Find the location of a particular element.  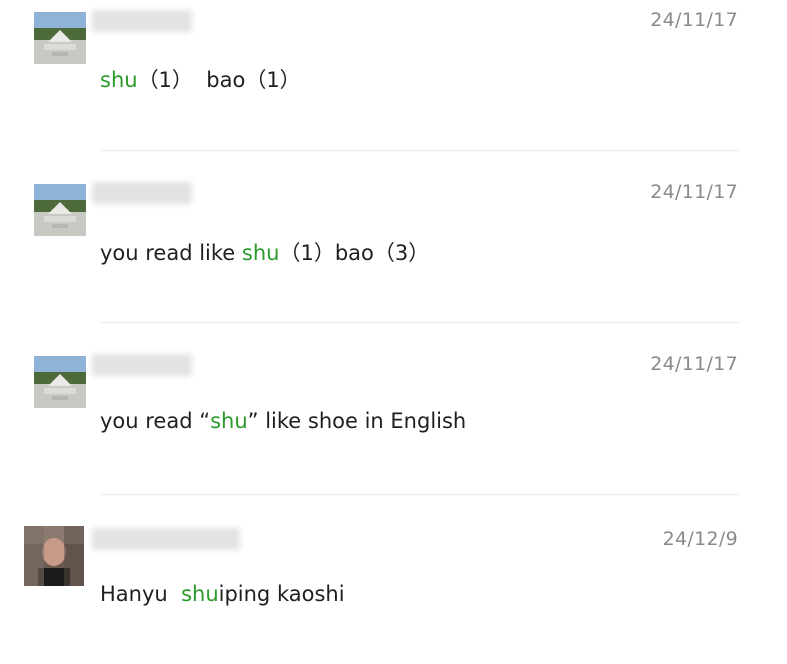

text-after: ” like shoe in English is located at coordinates (357, 421).